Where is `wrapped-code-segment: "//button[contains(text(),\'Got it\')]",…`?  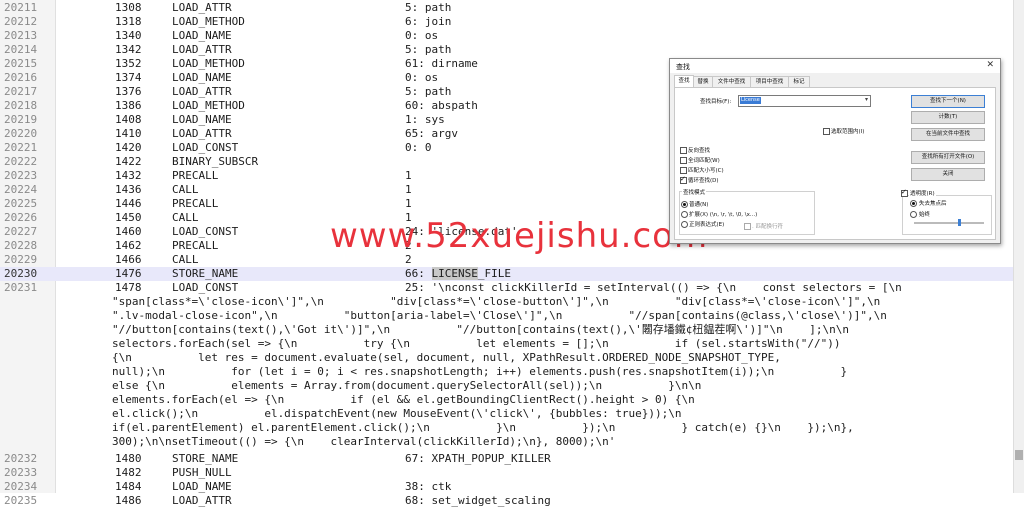 wrapped-code-segment: "//button[contains(text(),\'Got it\')]",… is located at coordinates (481, 329).